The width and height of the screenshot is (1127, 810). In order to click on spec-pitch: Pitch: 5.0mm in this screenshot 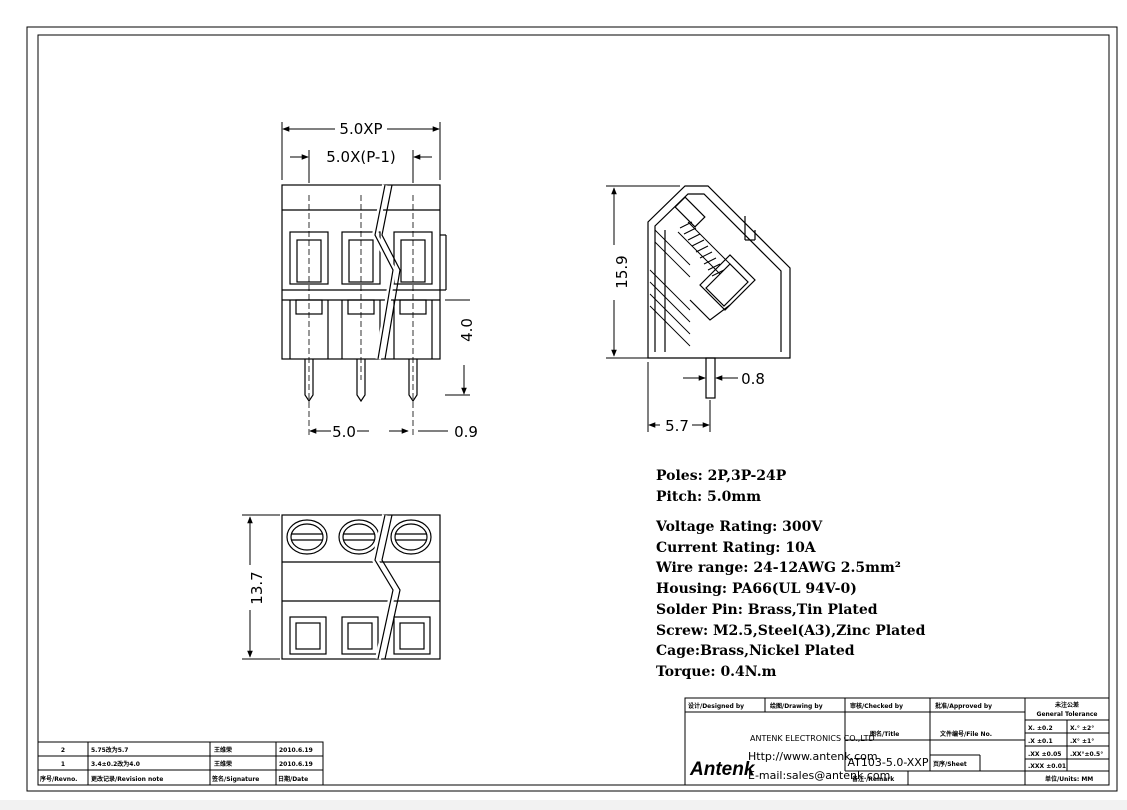, I will do `click(708, 497)`.